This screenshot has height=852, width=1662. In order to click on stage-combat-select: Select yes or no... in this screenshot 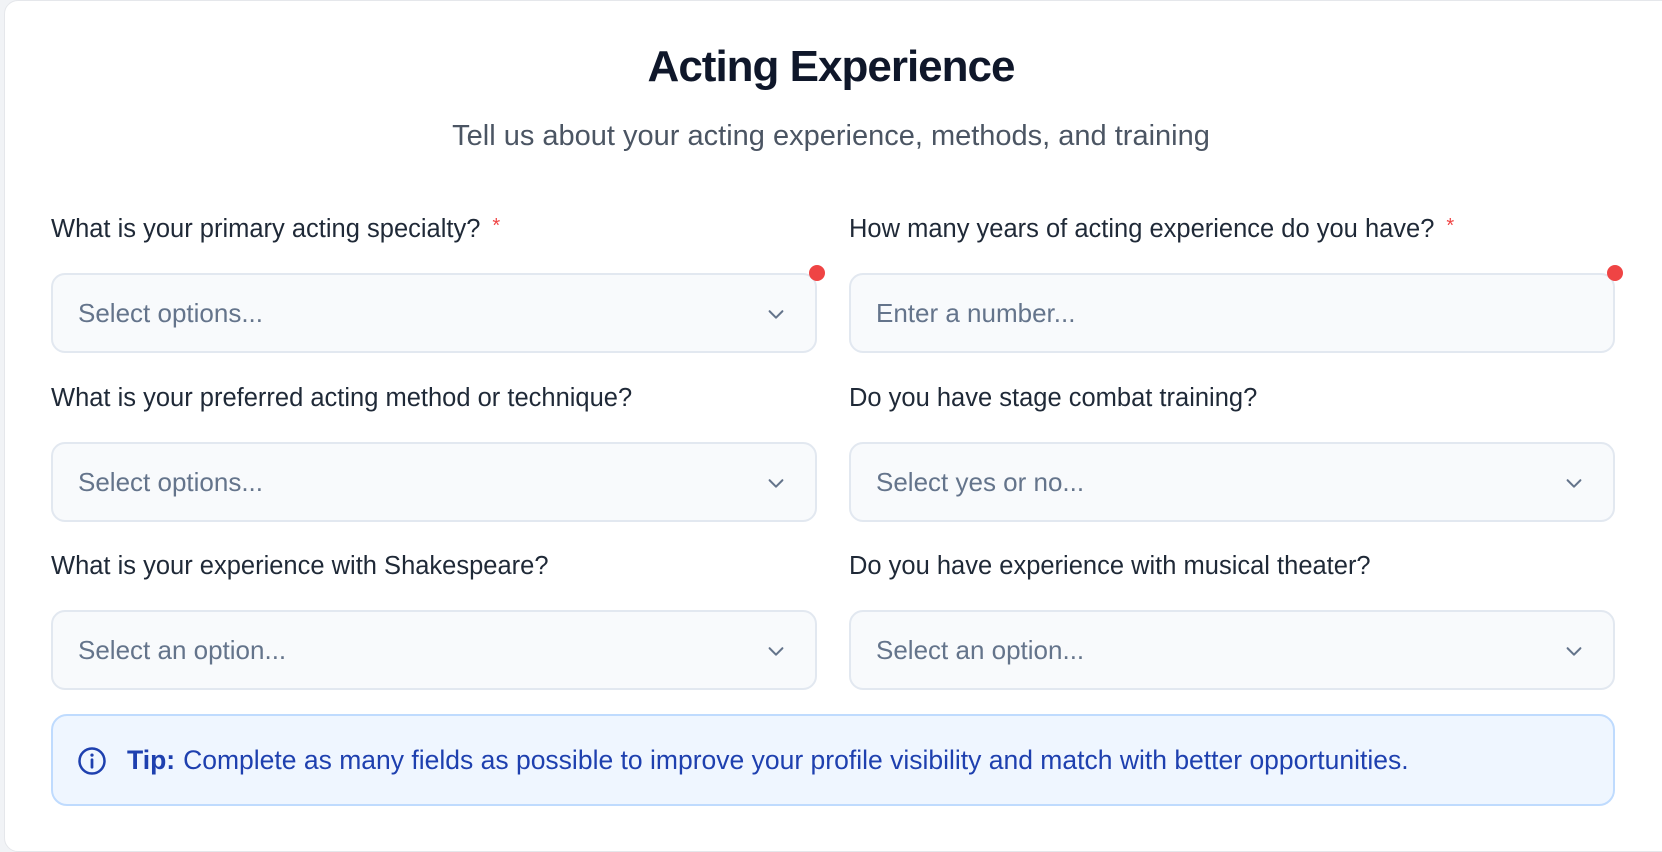, I will do `click(1232, 482)`.